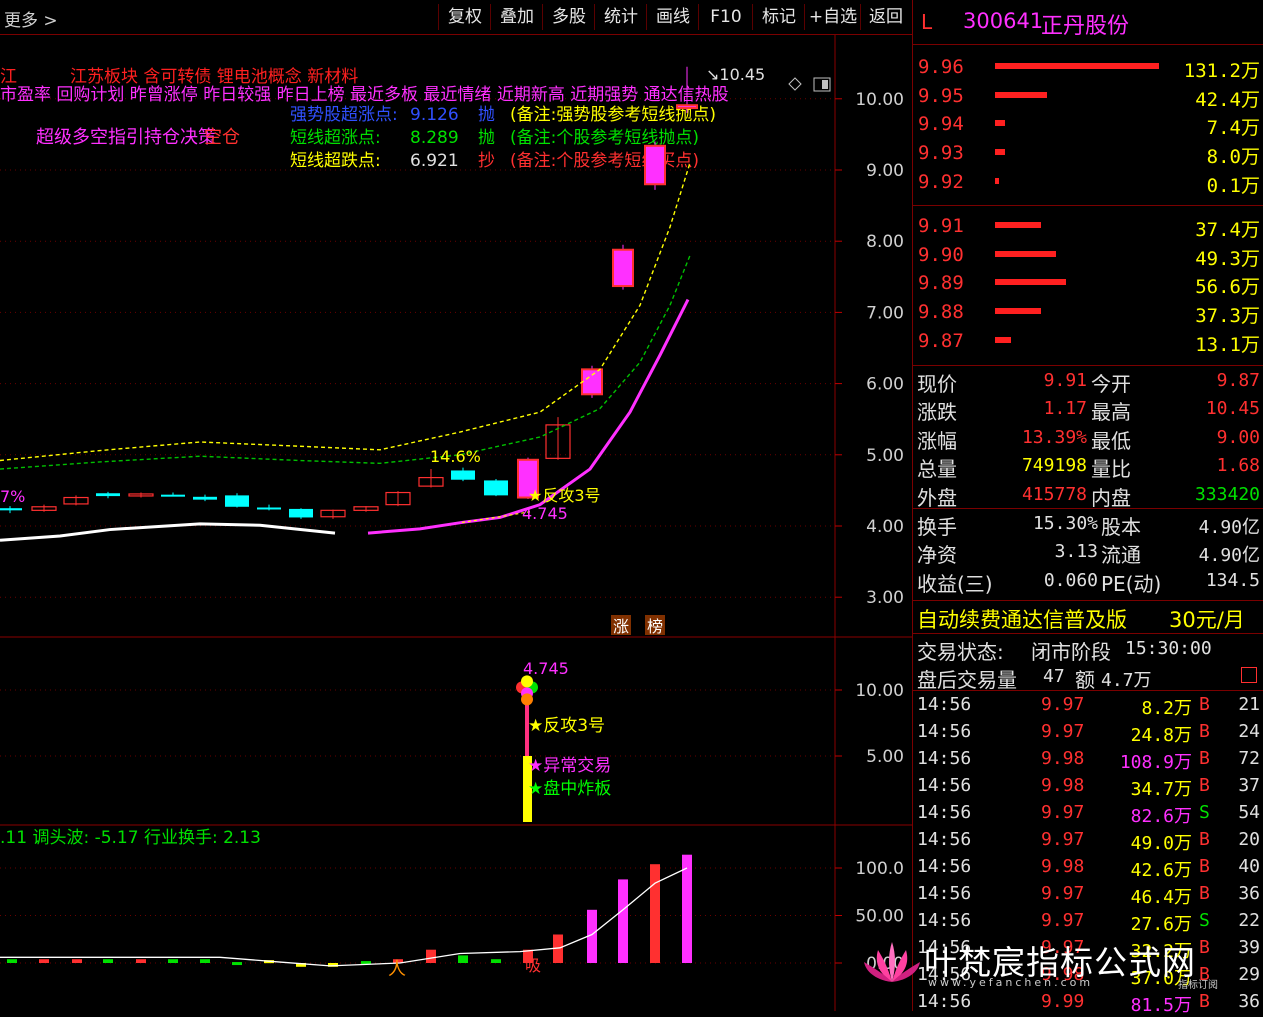 This screenshot has height=1017, width=1263. I want to click on toolbar-button-5: F10, so click(725, 17).